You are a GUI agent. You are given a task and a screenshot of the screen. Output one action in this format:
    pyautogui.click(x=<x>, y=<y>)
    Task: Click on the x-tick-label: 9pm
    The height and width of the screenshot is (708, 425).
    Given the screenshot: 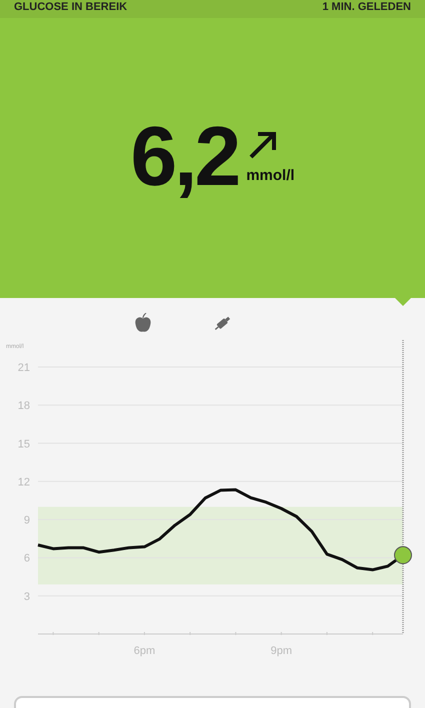 What is the action you would take?
    pyautogui.click(x=281, y=651)
    